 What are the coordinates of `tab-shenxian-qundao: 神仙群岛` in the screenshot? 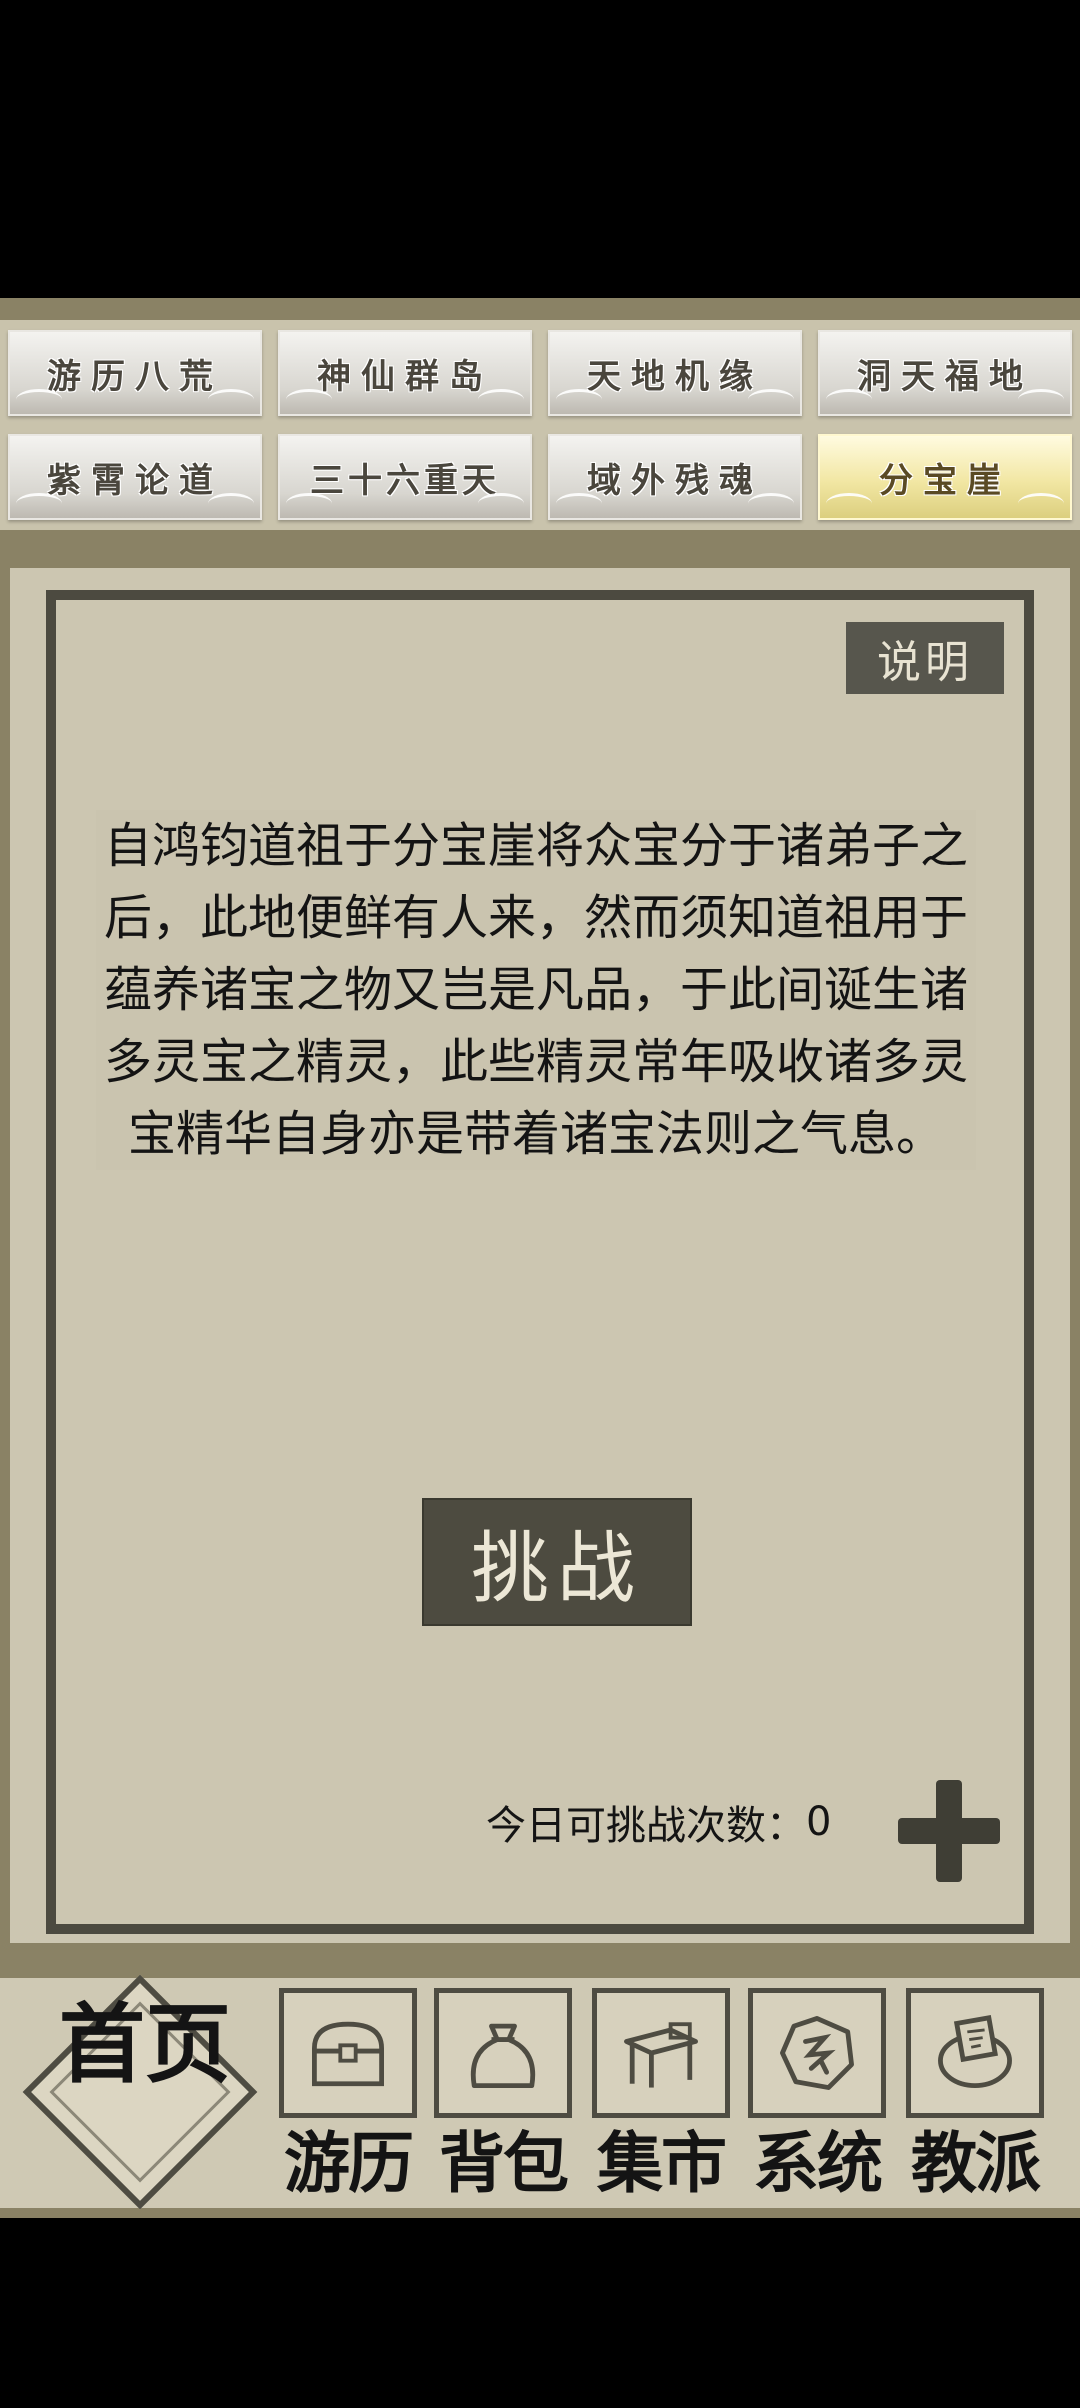 It's located at (405, 373).